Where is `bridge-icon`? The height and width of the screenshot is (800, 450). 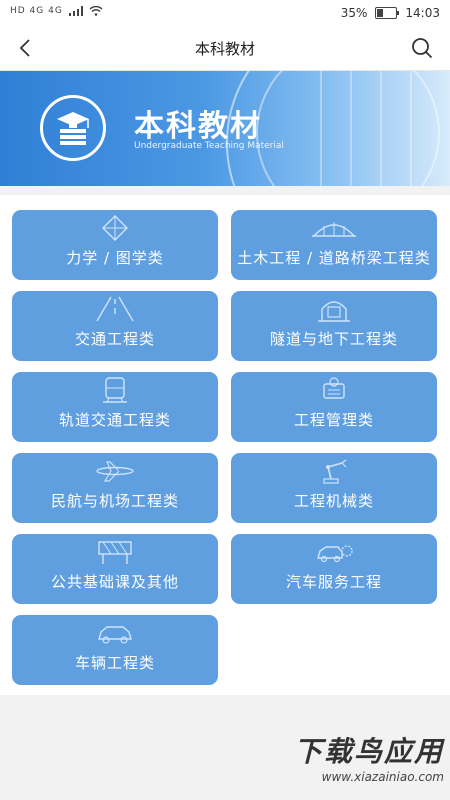
bridge-icon is located at coordinates (334, 229).